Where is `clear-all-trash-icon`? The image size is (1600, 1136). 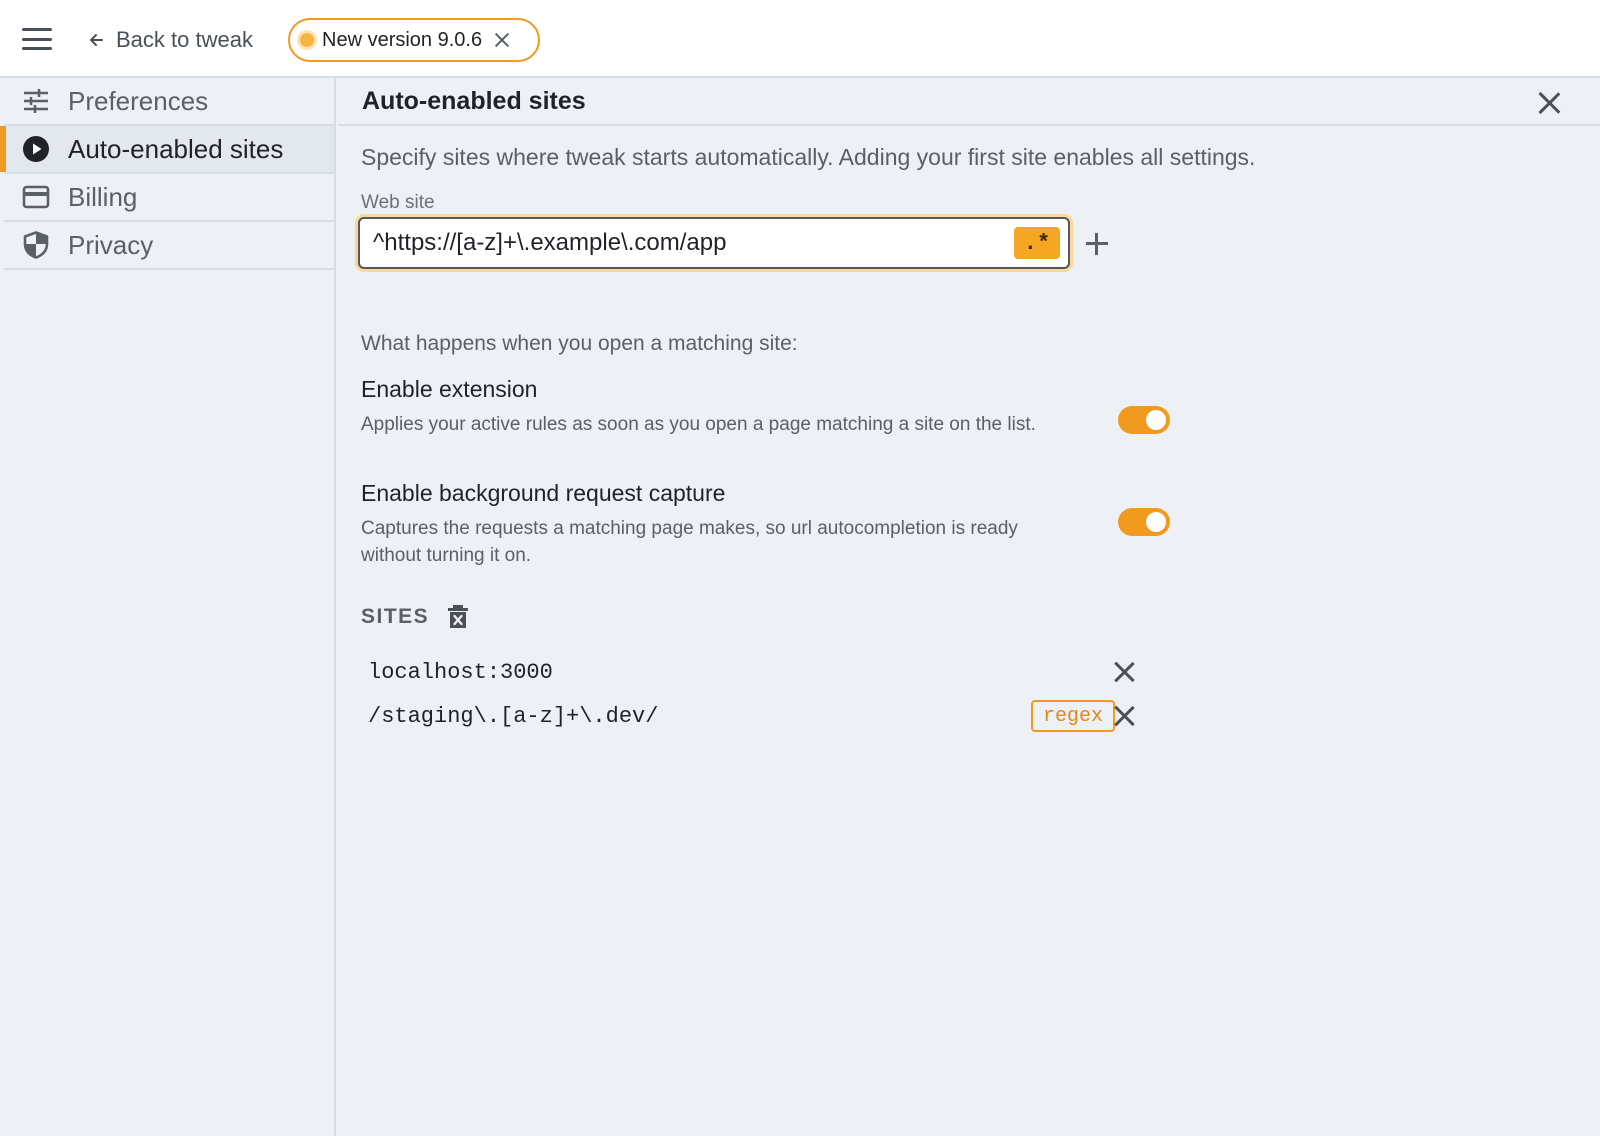 clear-all-trash-icon is located at coordinates (458, 617).